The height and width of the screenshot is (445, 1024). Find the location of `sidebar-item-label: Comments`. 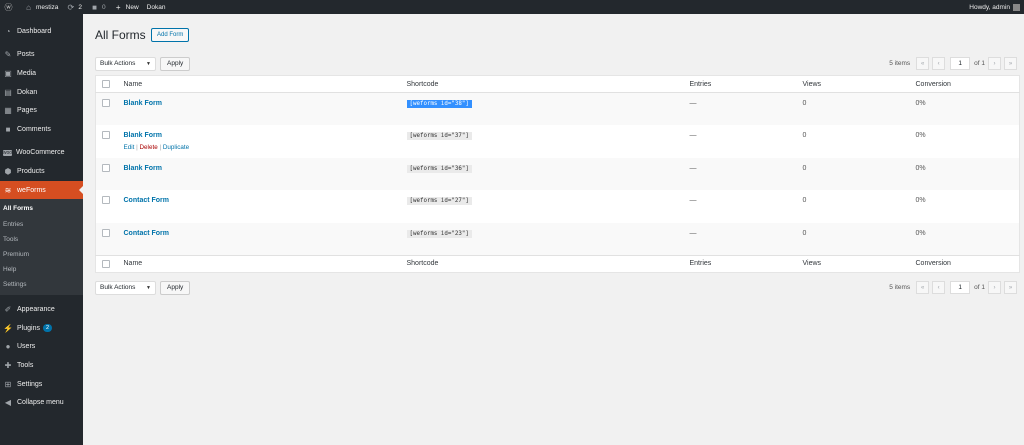

sidebar-item-label: Comments is located at coordinates (34, 129).